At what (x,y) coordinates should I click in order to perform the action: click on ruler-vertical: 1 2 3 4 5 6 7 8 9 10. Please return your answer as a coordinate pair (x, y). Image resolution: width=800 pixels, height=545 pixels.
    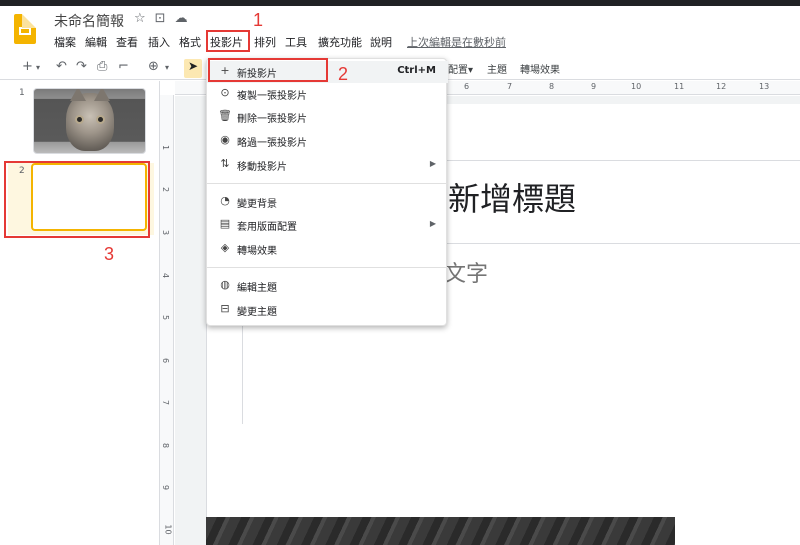
    Looking at the image, I should click on (167, 320).